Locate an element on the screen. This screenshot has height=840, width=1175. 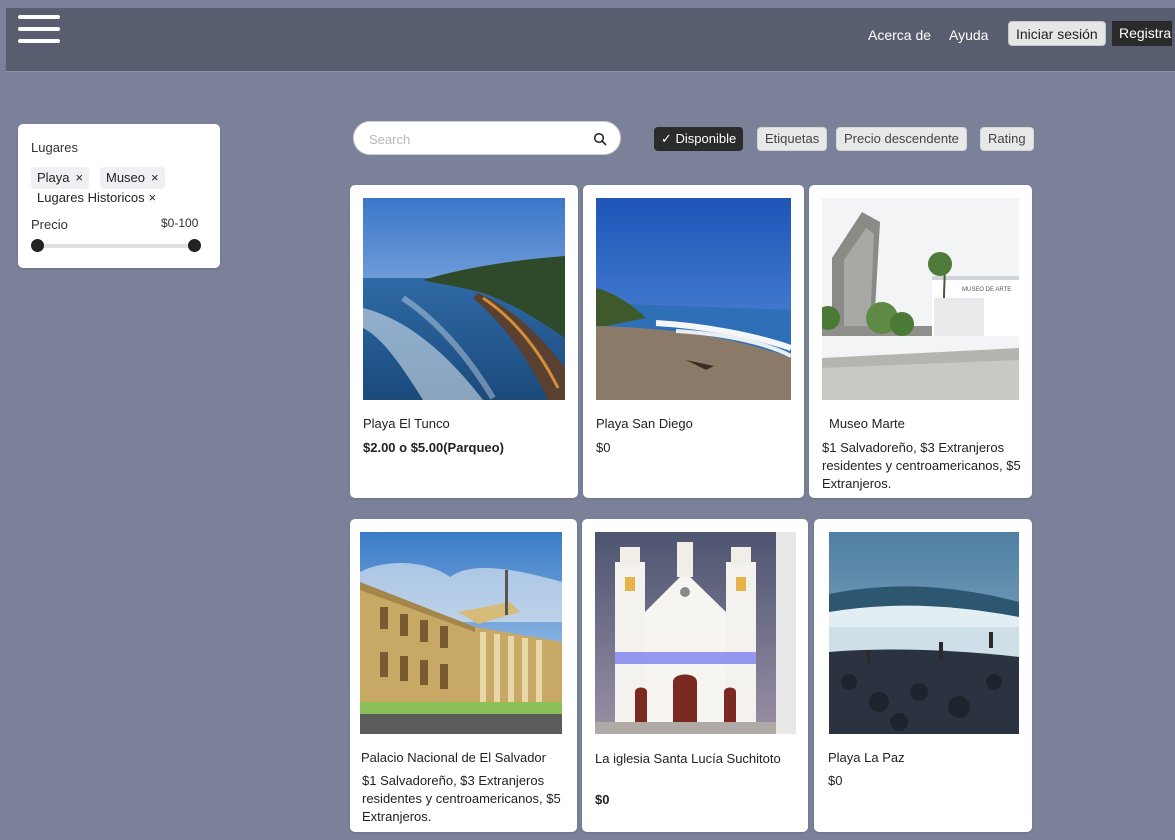
place-name: La iglesia Santa Lucía Suchitoto is located at coordinates (688, 758).